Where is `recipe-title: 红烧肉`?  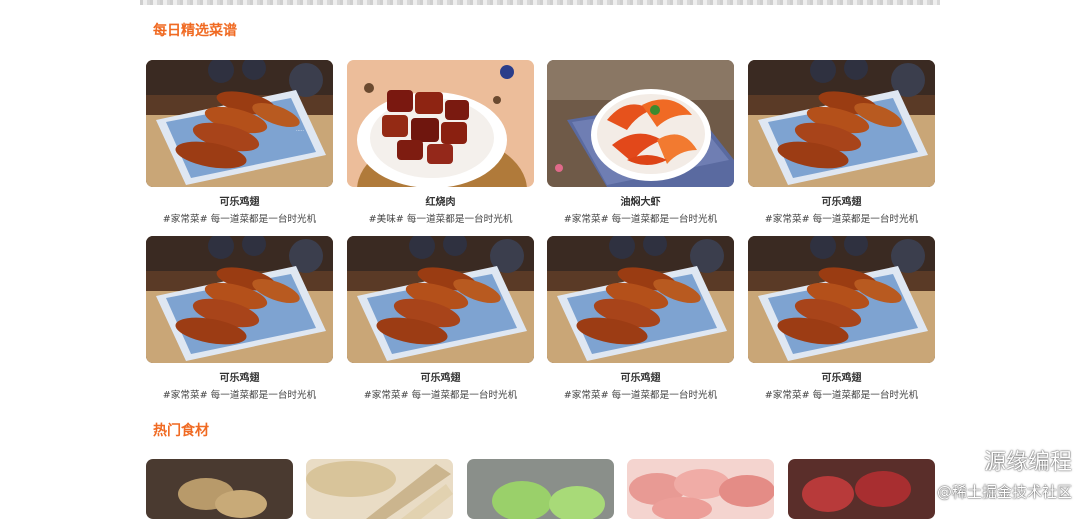 recipe-title: 红烧肉 is located at coordinates (440, 200).